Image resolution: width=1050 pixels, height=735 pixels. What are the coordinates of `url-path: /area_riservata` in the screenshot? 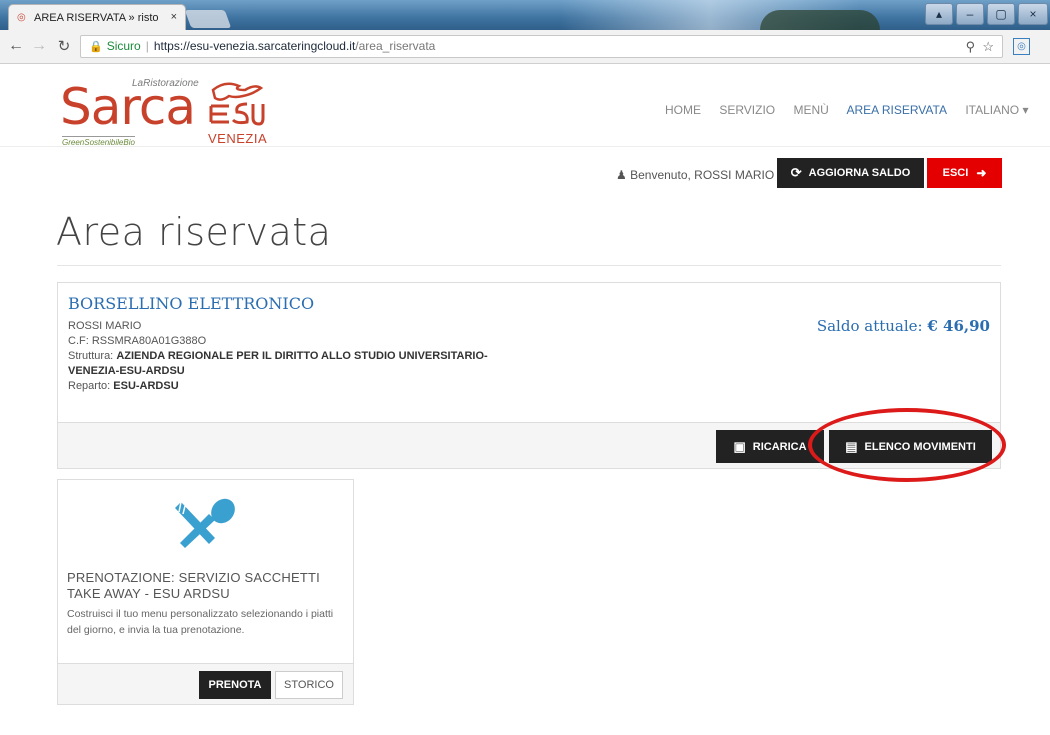 It's located at (395, 46).